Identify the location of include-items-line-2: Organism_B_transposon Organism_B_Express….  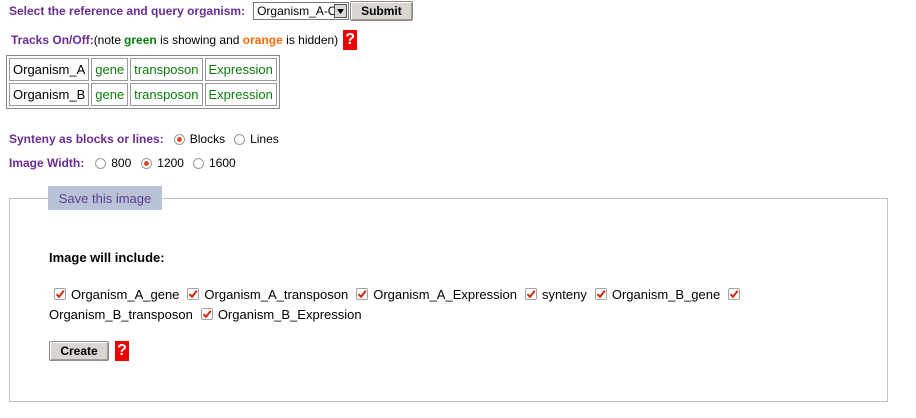
(205, 314).